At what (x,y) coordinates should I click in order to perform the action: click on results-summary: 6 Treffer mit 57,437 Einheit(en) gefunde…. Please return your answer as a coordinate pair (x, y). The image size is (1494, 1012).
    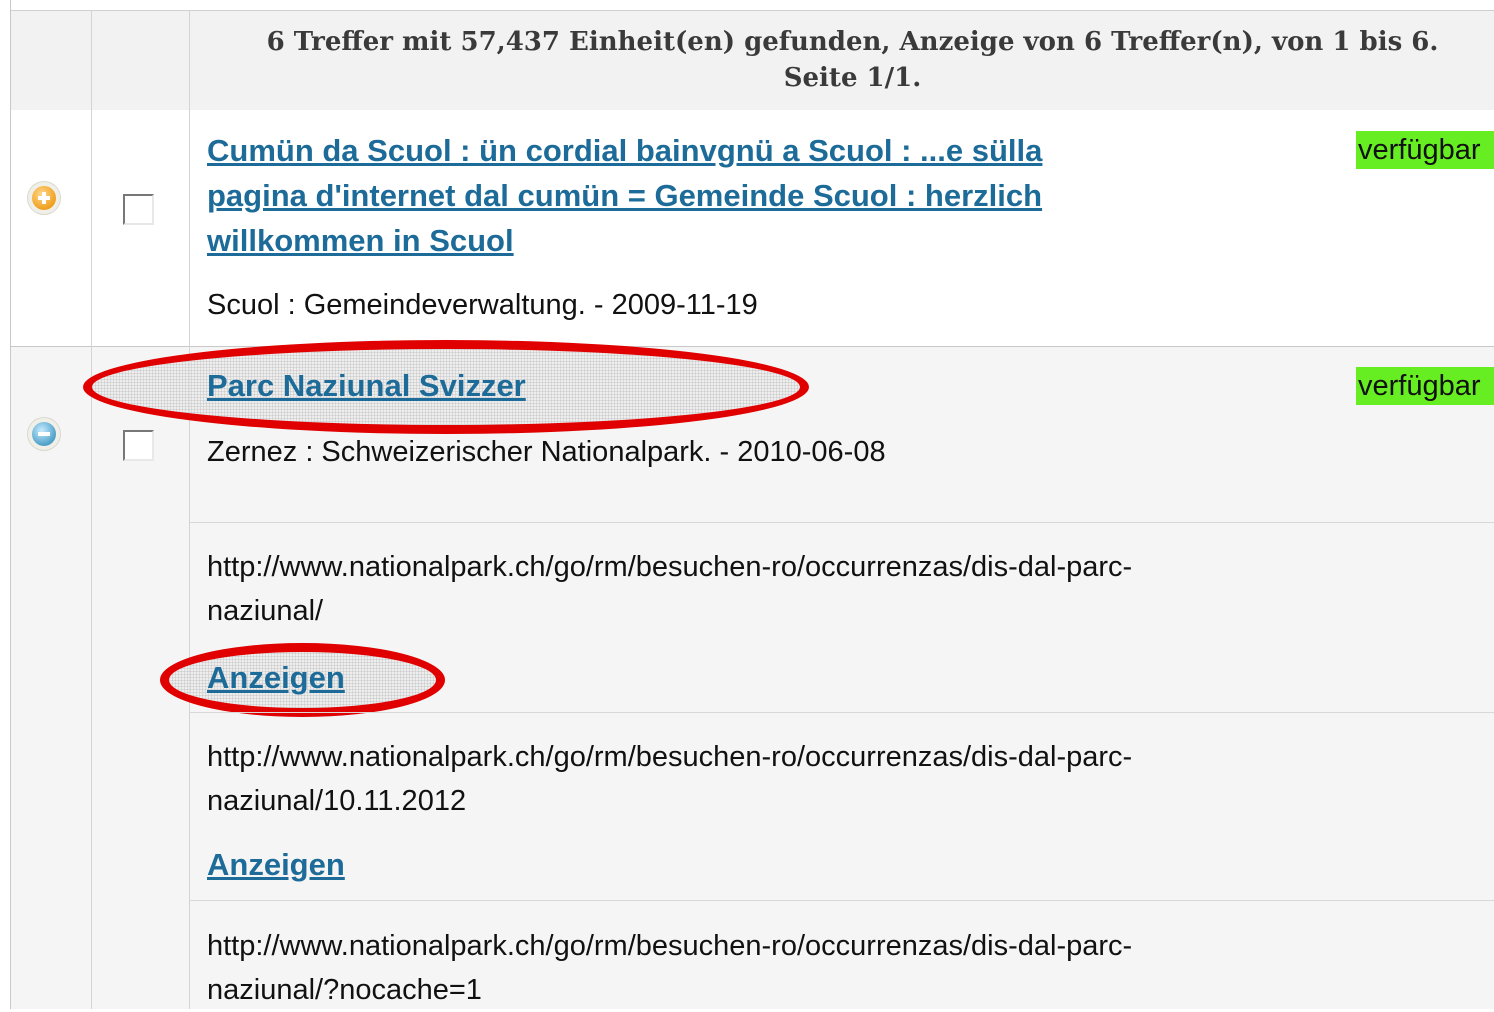
    Looking at the image, I should click on (842, 60).